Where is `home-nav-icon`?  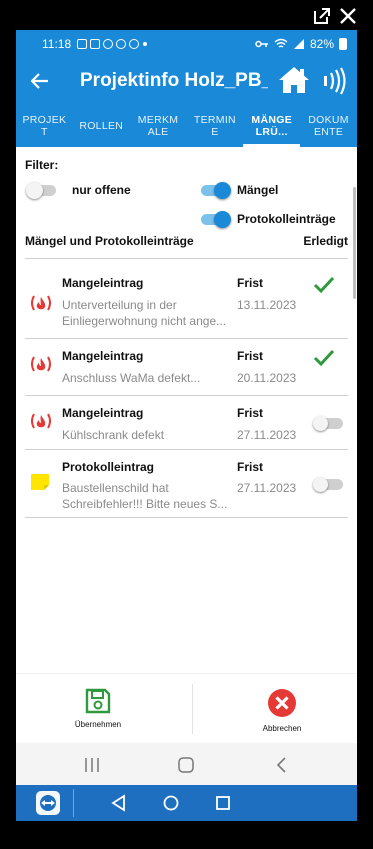
home-nav-icon is located at coordinates (186, 765).